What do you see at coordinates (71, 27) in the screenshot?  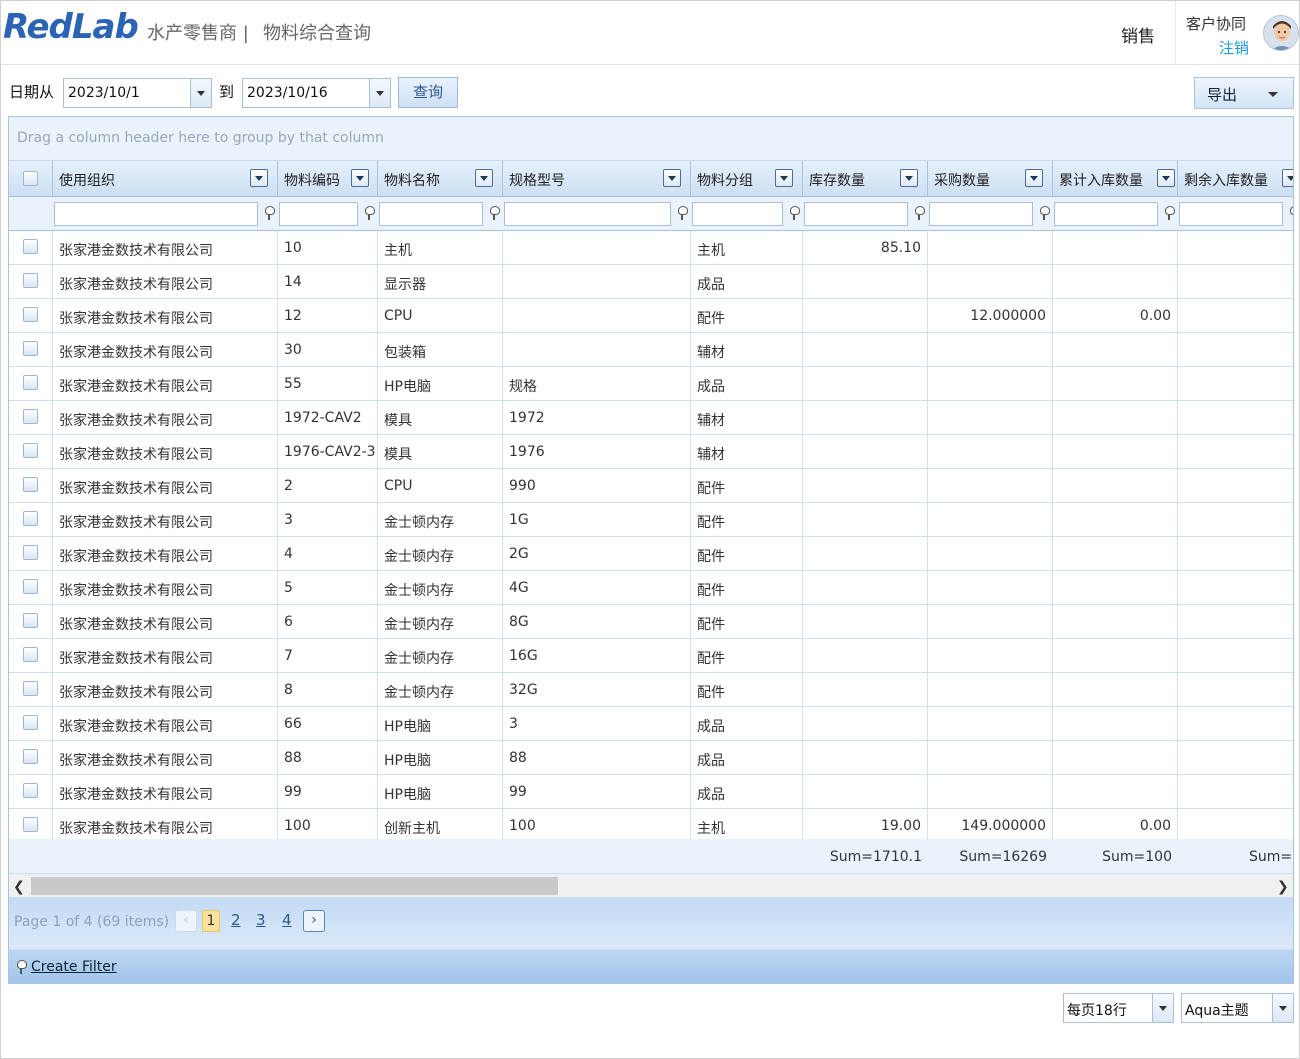 I see `redlab-logo: RedLab` at bounding box center [71, 27].